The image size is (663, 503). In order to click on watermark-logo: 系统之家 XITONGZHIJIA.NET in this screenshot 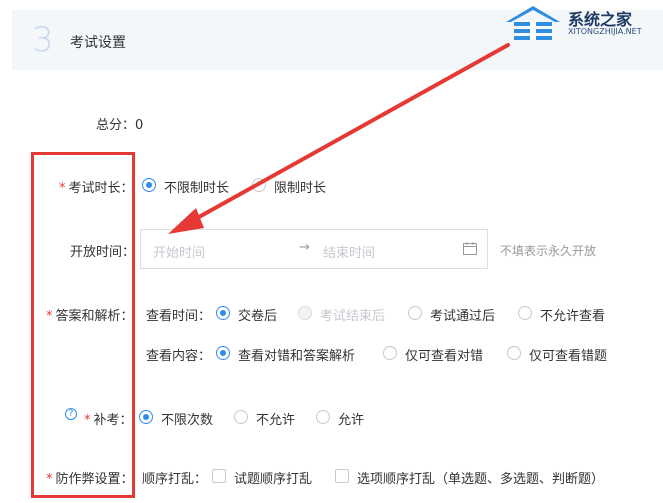, I will do `click(580, 24)`.